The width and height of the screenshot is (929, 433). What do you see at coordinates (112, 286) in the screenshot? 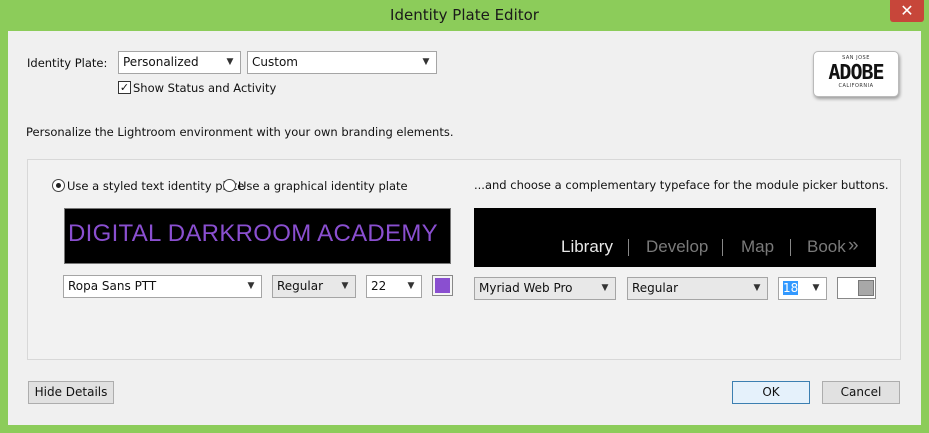
I see `identity-font-value: Ropa Sans PTT` at bounding box center [112, 286].